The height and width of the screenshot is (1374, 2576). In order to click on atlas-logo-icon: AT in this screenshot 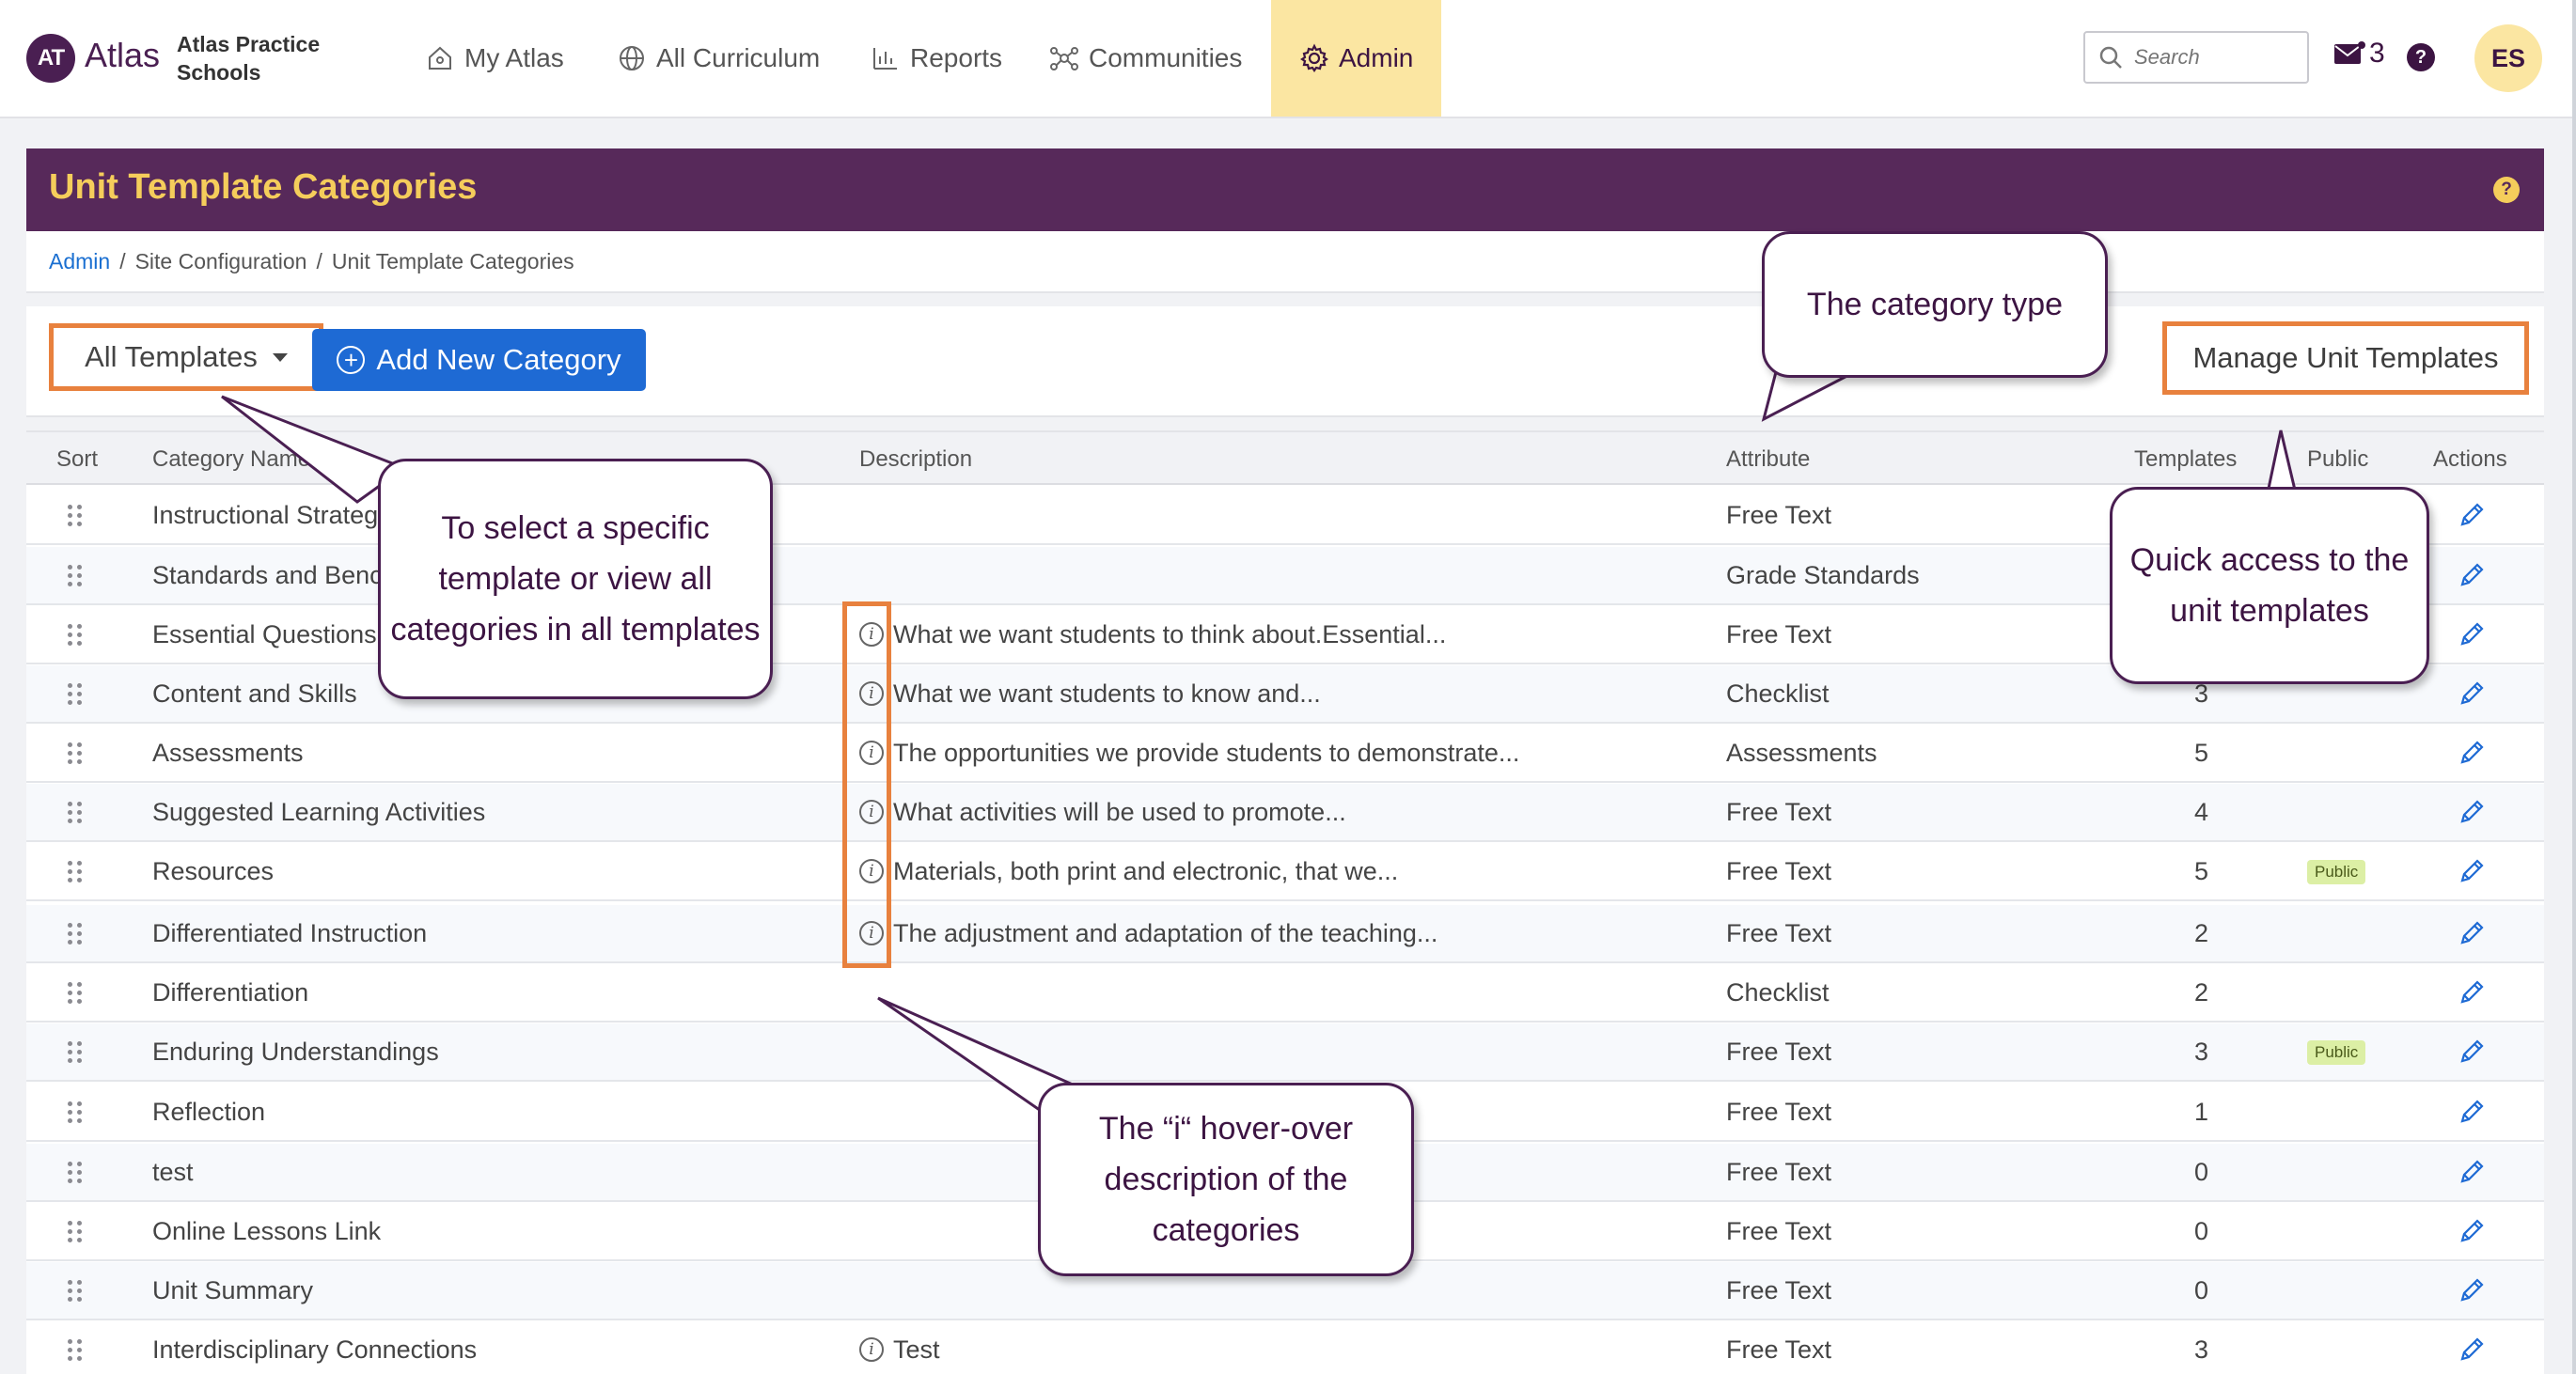, I will do `click(51, 58)`.